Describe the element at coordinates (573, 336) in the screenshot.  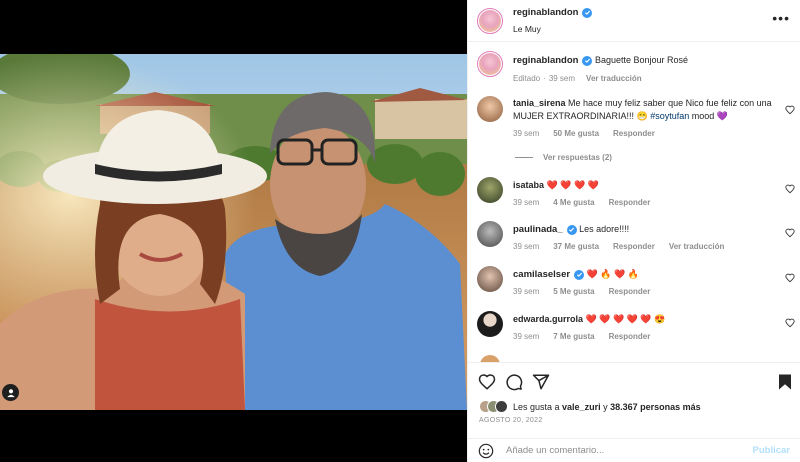
I see `comment-likes: 7 Me gusta` at that location.